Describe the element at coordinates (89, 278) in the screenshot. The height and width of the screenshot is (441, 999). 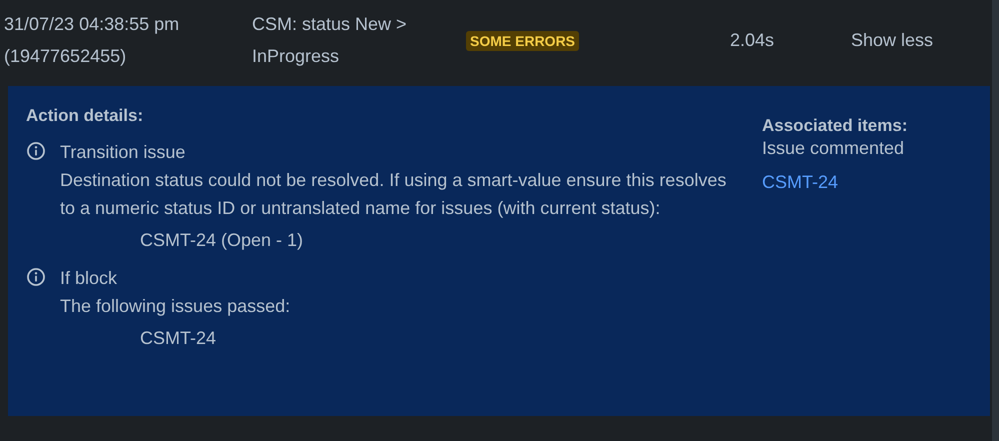
I see `action-name: If block` at that location.